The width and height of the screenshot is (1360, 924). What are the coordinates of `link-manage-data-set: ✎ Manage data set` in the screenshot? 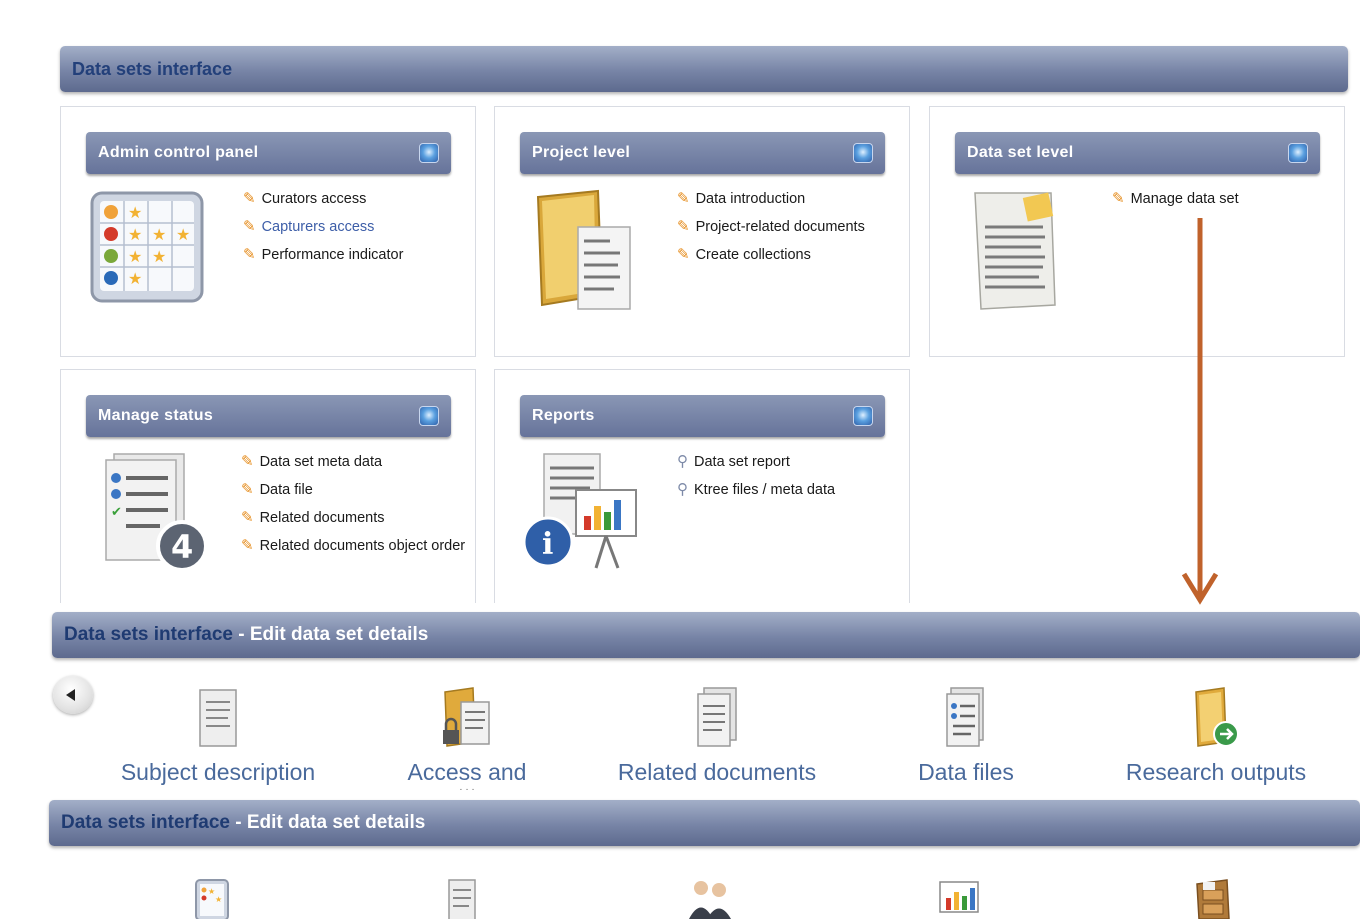 It's located at (1175, 199).